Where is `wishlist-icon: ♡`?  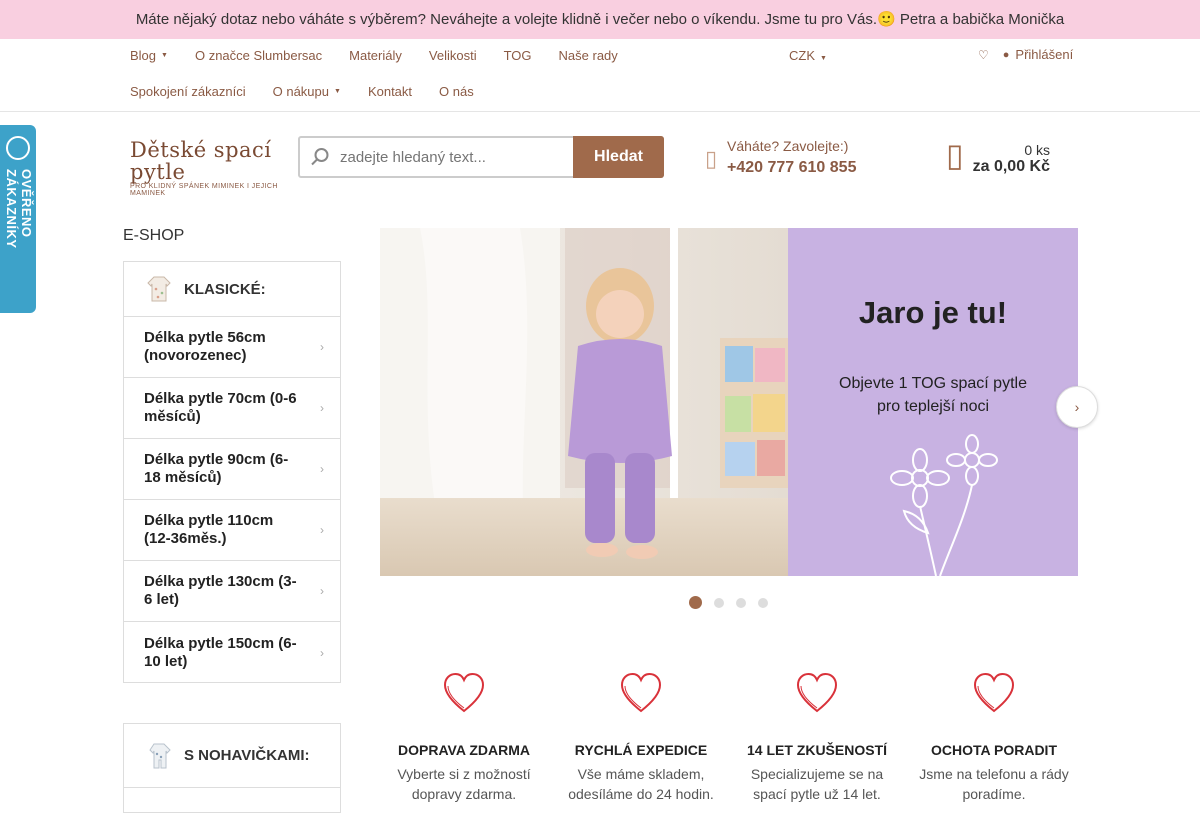
wishlist-icon: ♡ is located at coordinates (983, 55).